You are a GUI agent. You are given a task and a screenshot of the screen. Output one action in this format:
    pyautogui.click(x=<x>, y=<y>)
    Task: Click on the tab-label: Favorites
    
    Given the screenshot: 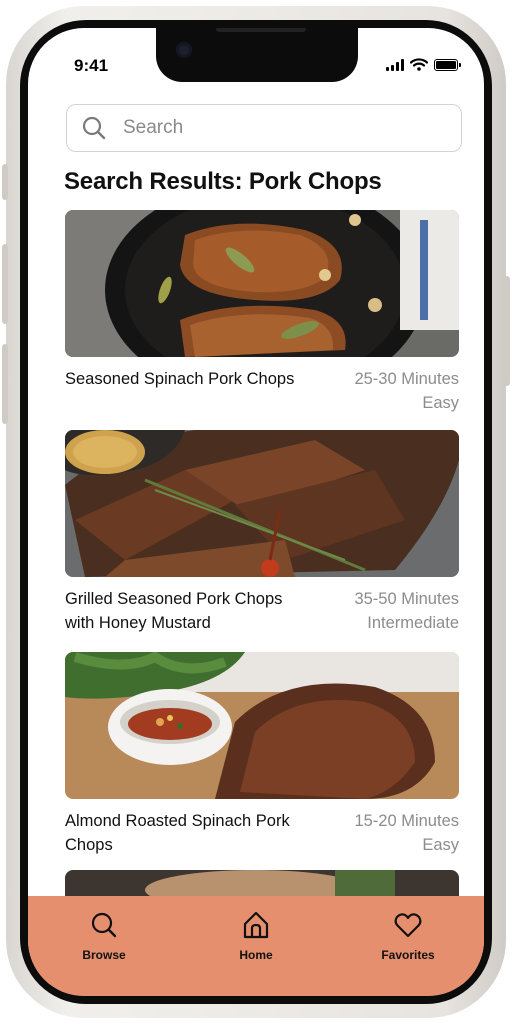 What is the action you would take?
    pyautogui.click(x=408, y=955)
    